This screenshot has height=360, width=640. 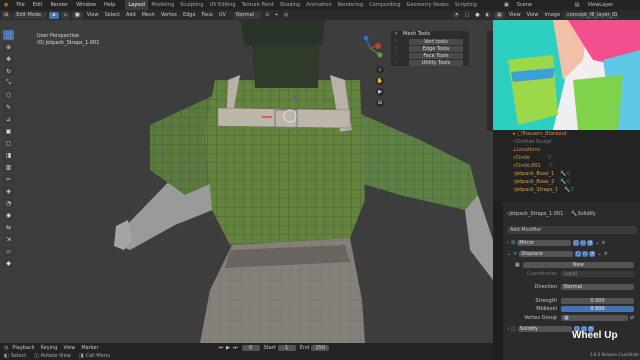 I want to click on xray-icon: ▢, so click(x=467, y=15).